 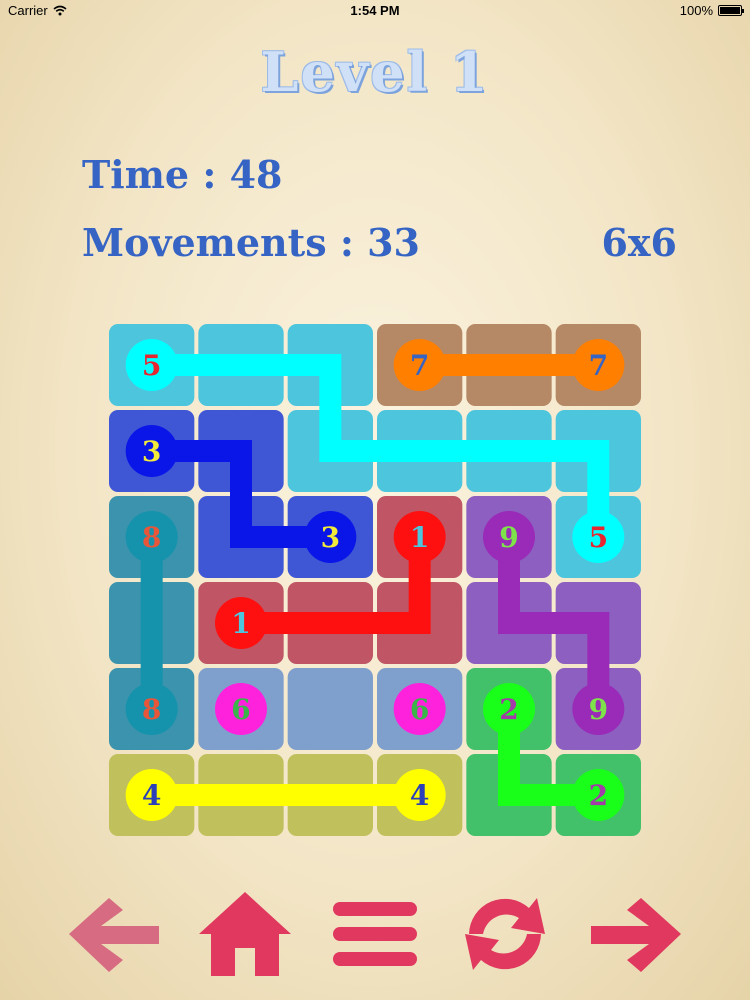 I want to click on forward-arrow-shape, so click(x=636, y=935).